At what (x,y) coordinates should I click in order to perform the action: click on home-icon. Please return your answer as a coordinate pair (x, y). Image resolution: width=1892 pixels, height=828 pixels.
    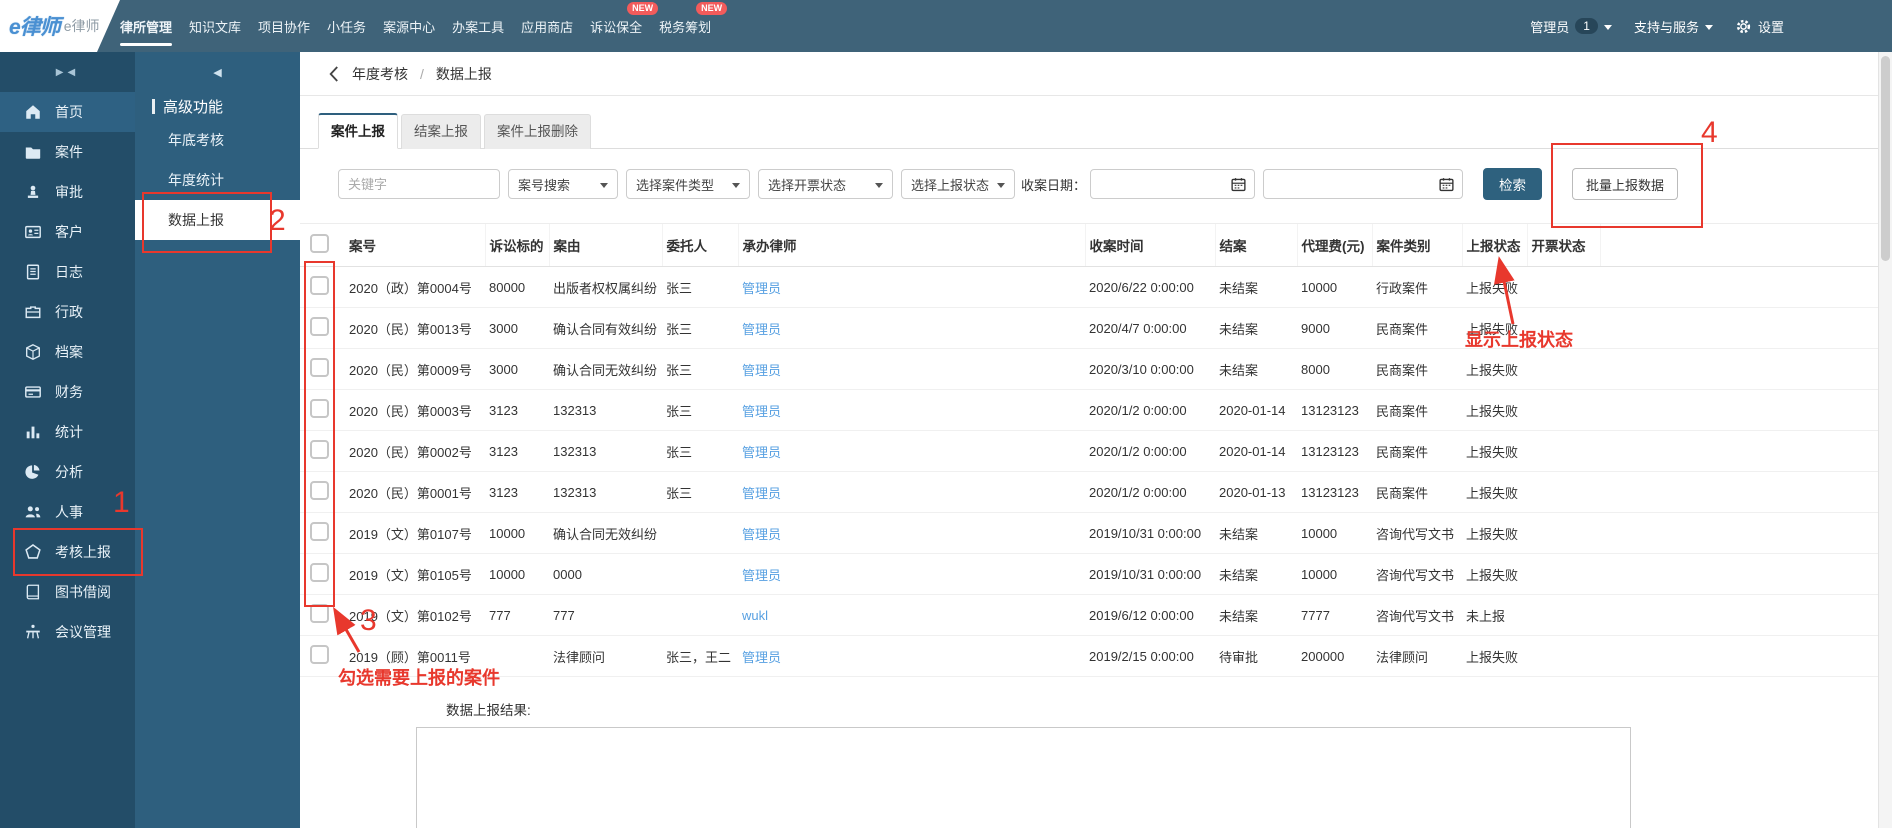
    Looking at the image, I should click on (33, 112).